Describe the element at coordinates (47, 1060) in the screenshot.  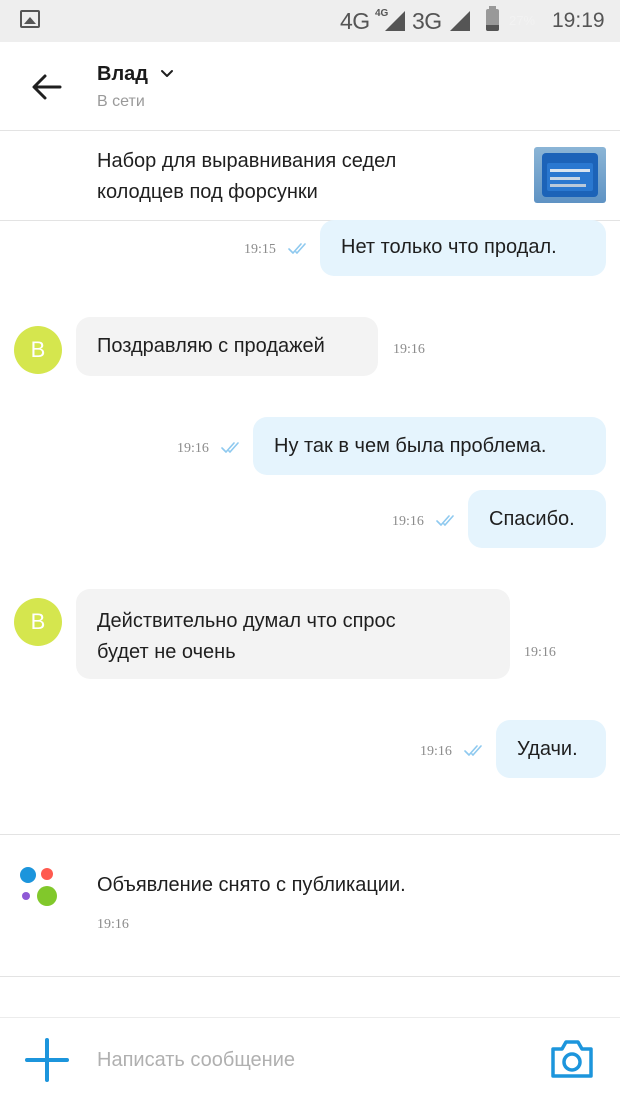
I see `plus-icon` at that location.